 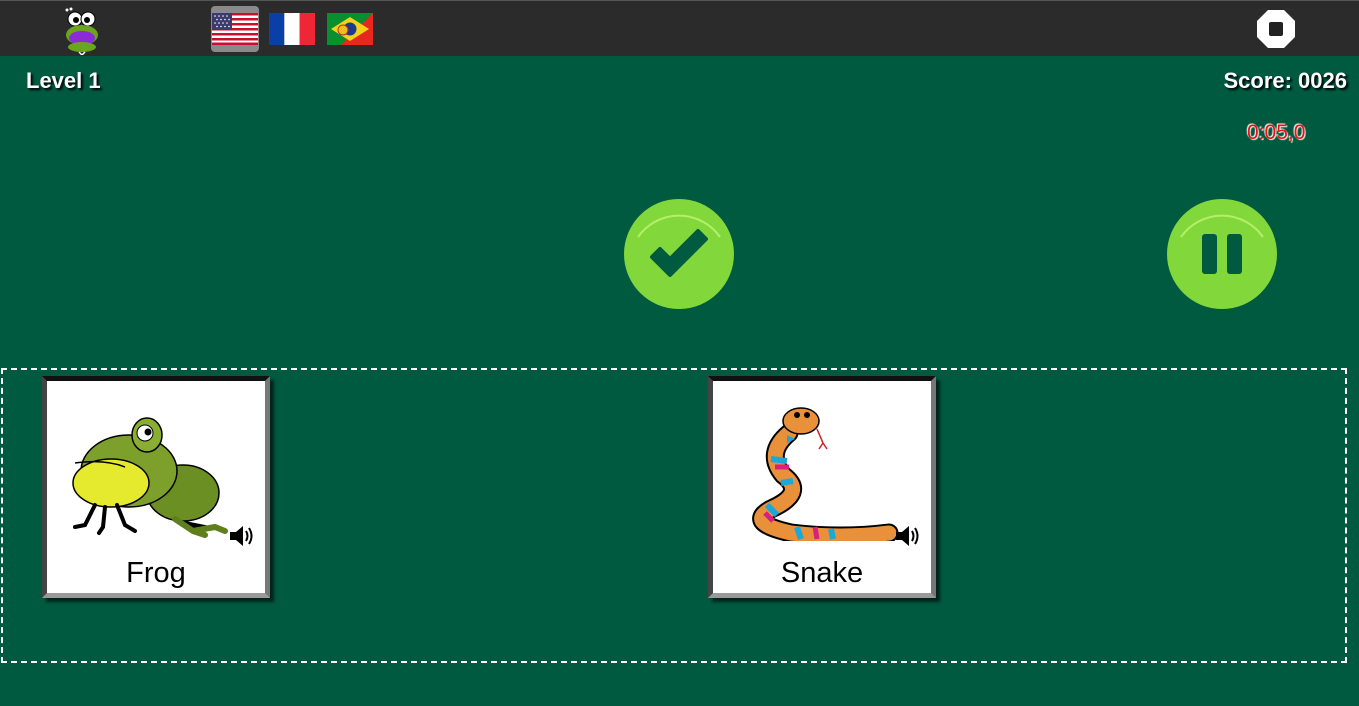 I want to click on stop-icon, so click(x=1276, y=29).